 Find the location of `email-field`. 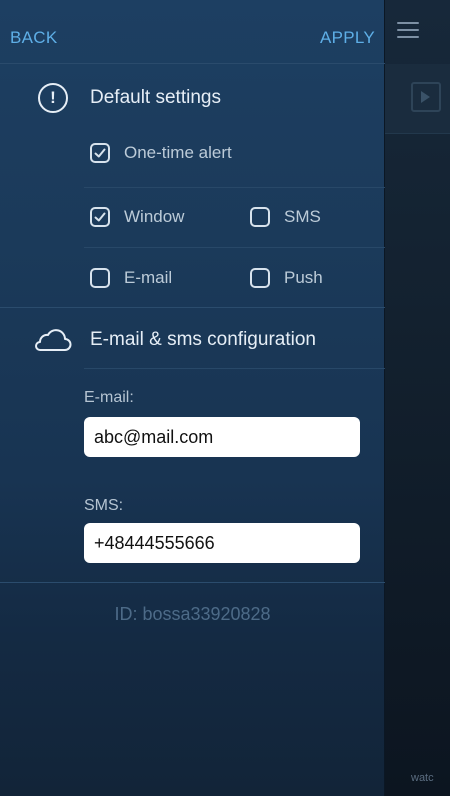

email-field is located at coordinates (222, 437).